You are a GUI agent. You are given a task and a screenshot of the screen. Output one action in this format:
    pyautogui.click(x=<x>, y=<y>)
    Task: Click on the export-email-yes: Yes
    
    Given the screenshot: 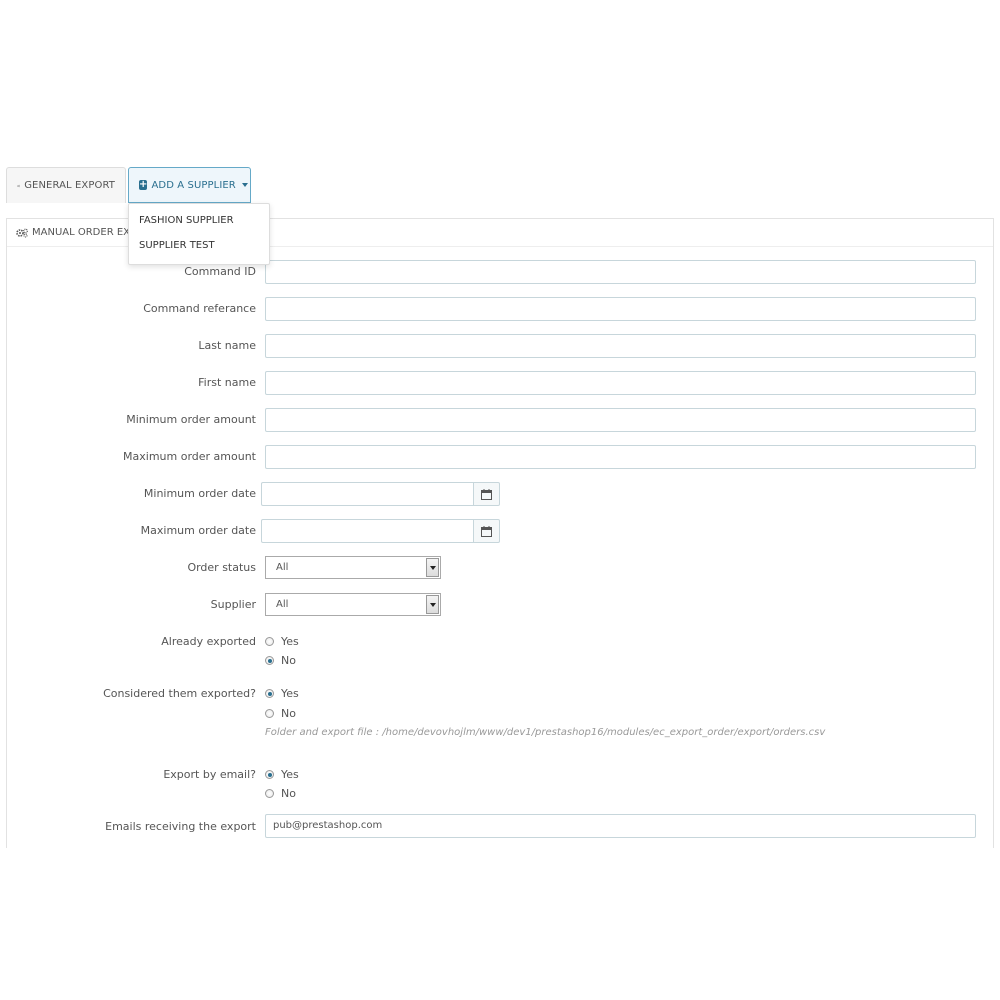 What is the action you would take?
    pyautogui.click(x=282, y=774)
    